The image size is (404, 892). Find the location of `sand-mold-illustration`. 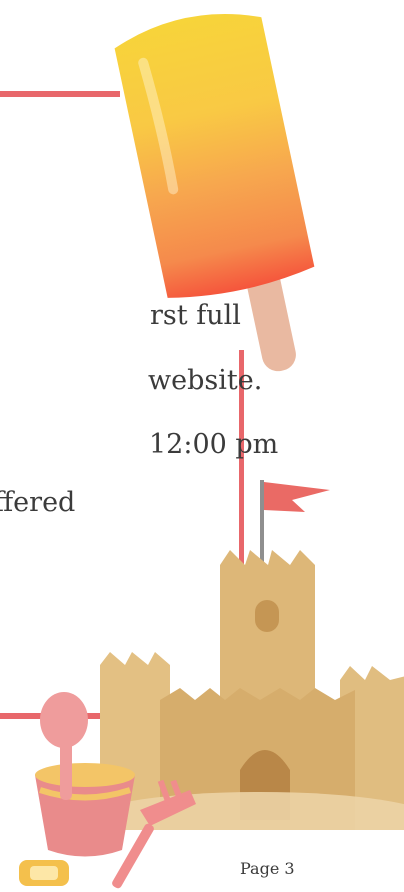

sand-mold-illustration is located at coordinates (44, 873).